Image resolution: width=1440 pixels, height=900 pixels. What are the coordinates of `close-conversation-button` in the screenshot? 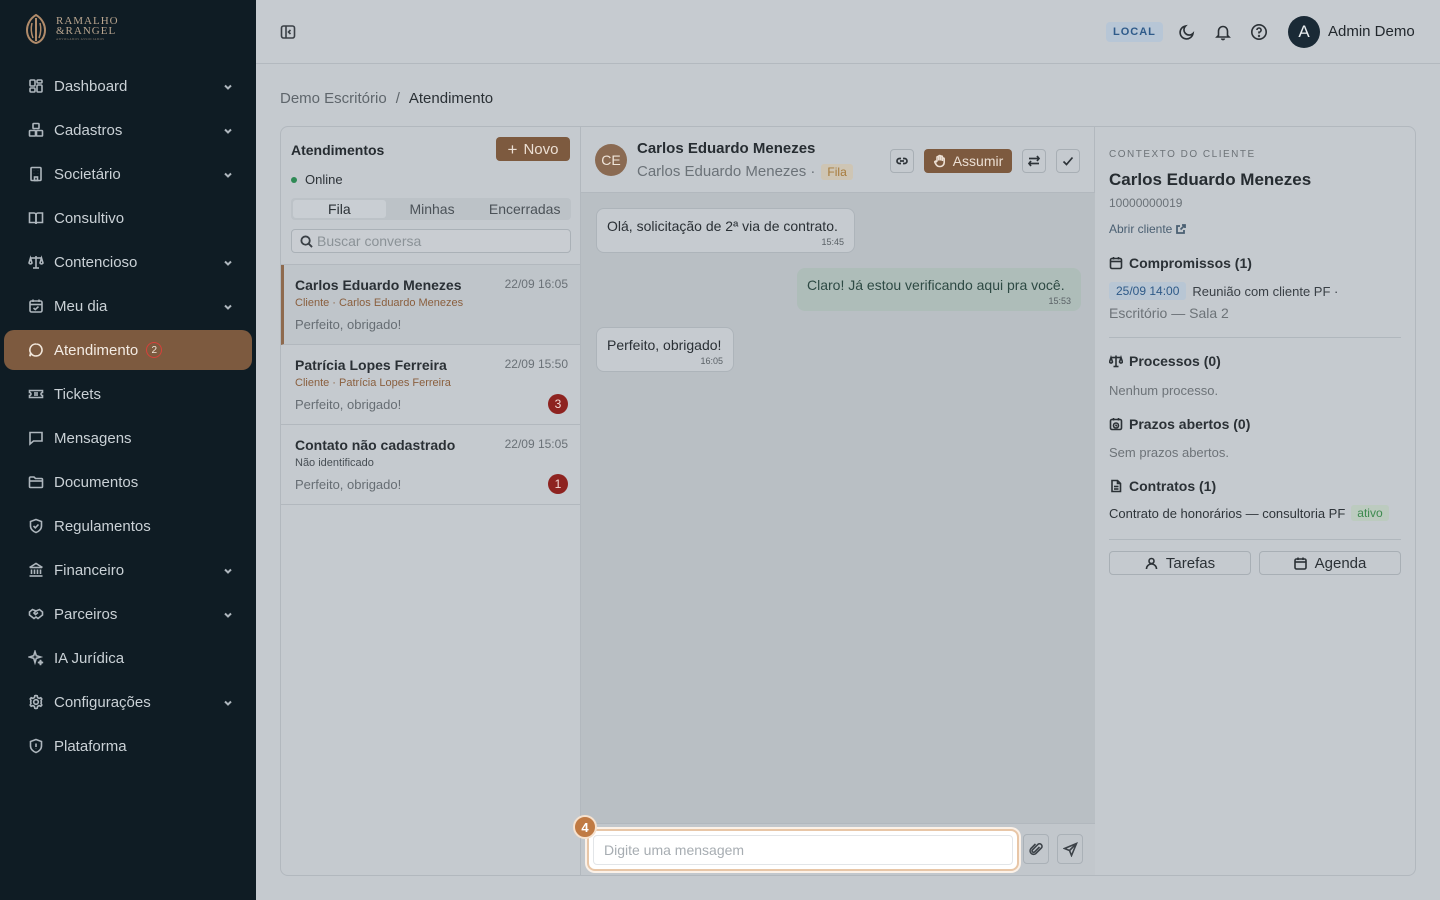 It's located at (1068, 161).